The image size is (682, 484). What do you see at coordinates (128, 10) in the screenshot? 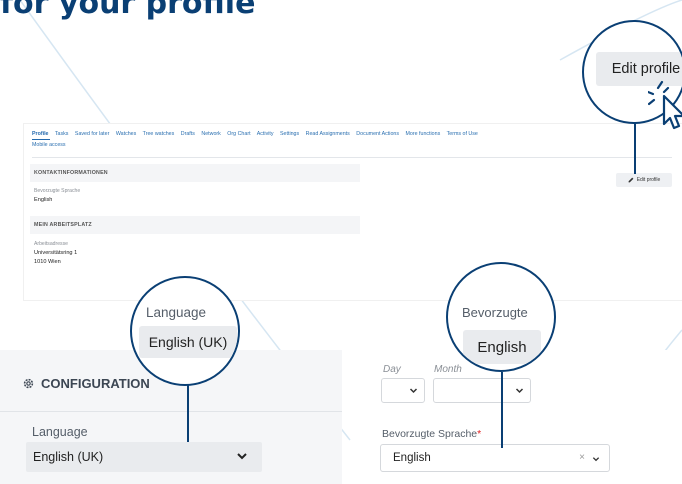
I see `page-title: for your profile` at bounding box center [128, 10].